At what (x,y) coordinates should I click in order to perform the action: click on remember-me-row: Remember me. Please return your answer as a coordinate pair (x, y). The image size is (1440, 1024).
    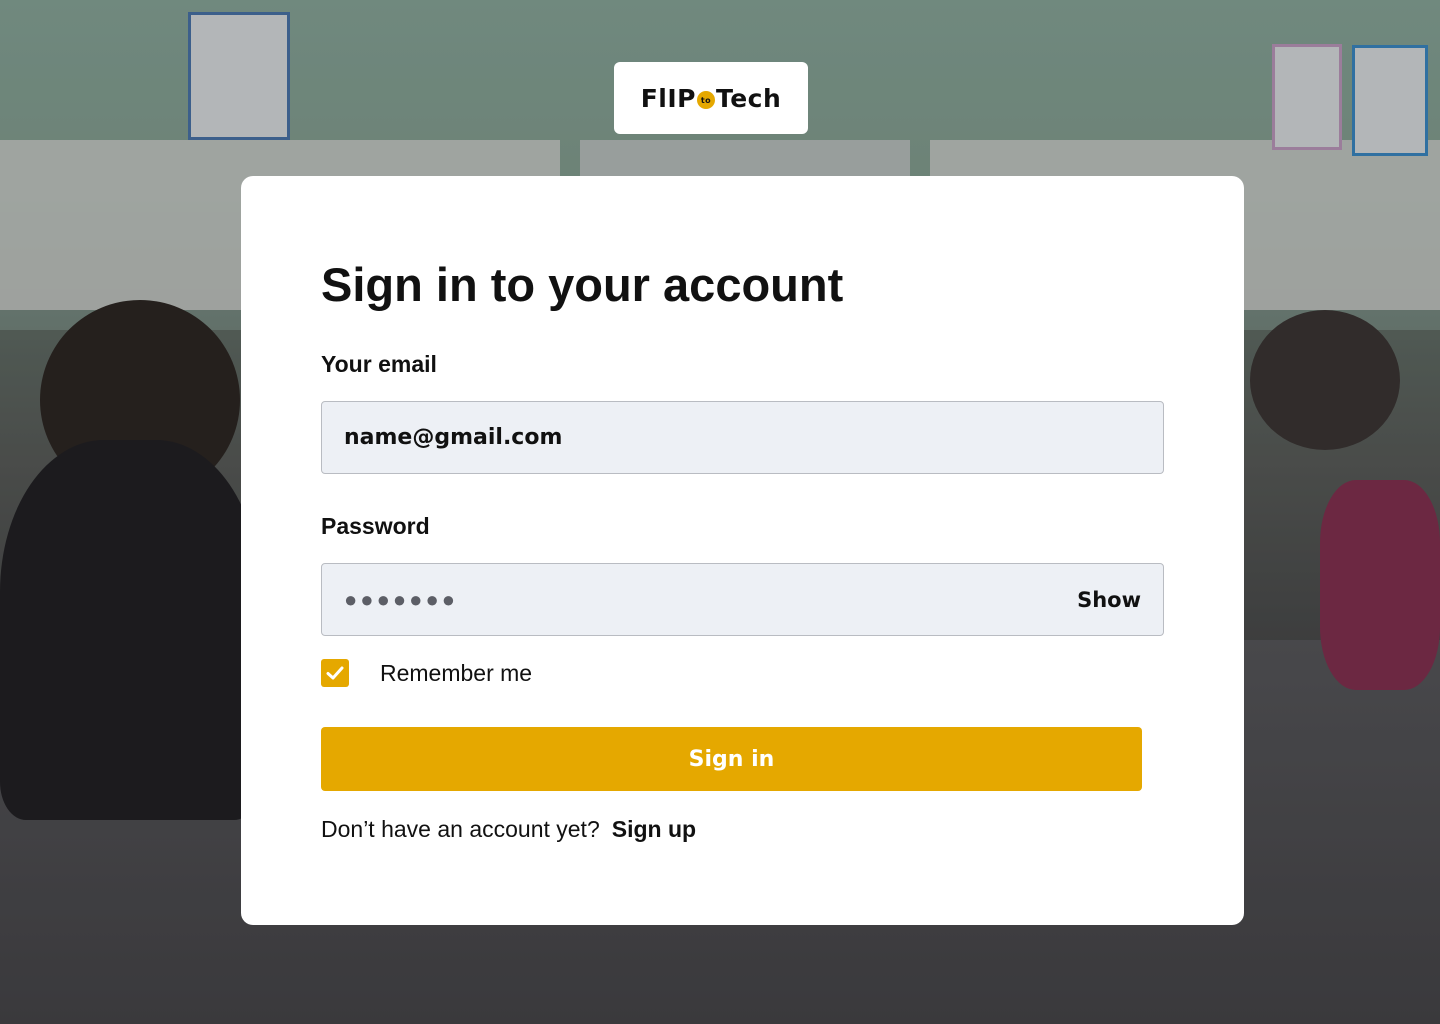
    Looking at the image, I should click on (426, 673).